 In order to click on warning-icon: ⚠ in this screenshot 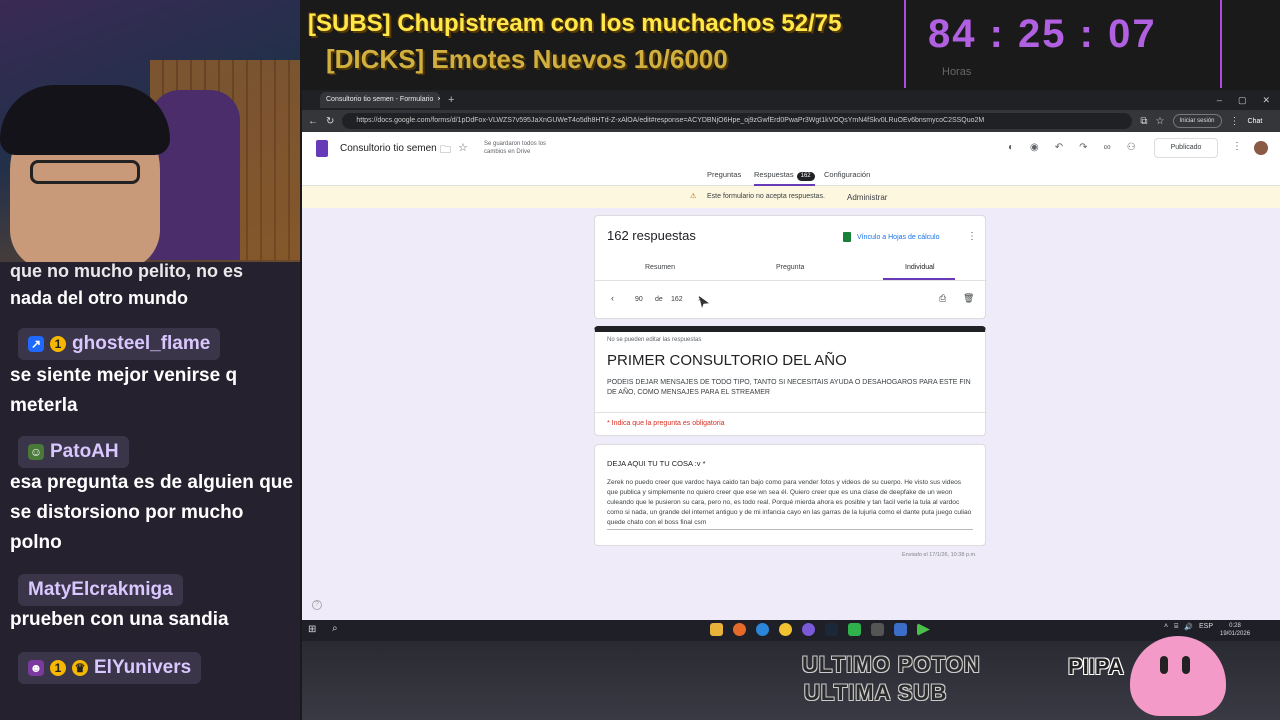, I will do `click(693, 196)`.